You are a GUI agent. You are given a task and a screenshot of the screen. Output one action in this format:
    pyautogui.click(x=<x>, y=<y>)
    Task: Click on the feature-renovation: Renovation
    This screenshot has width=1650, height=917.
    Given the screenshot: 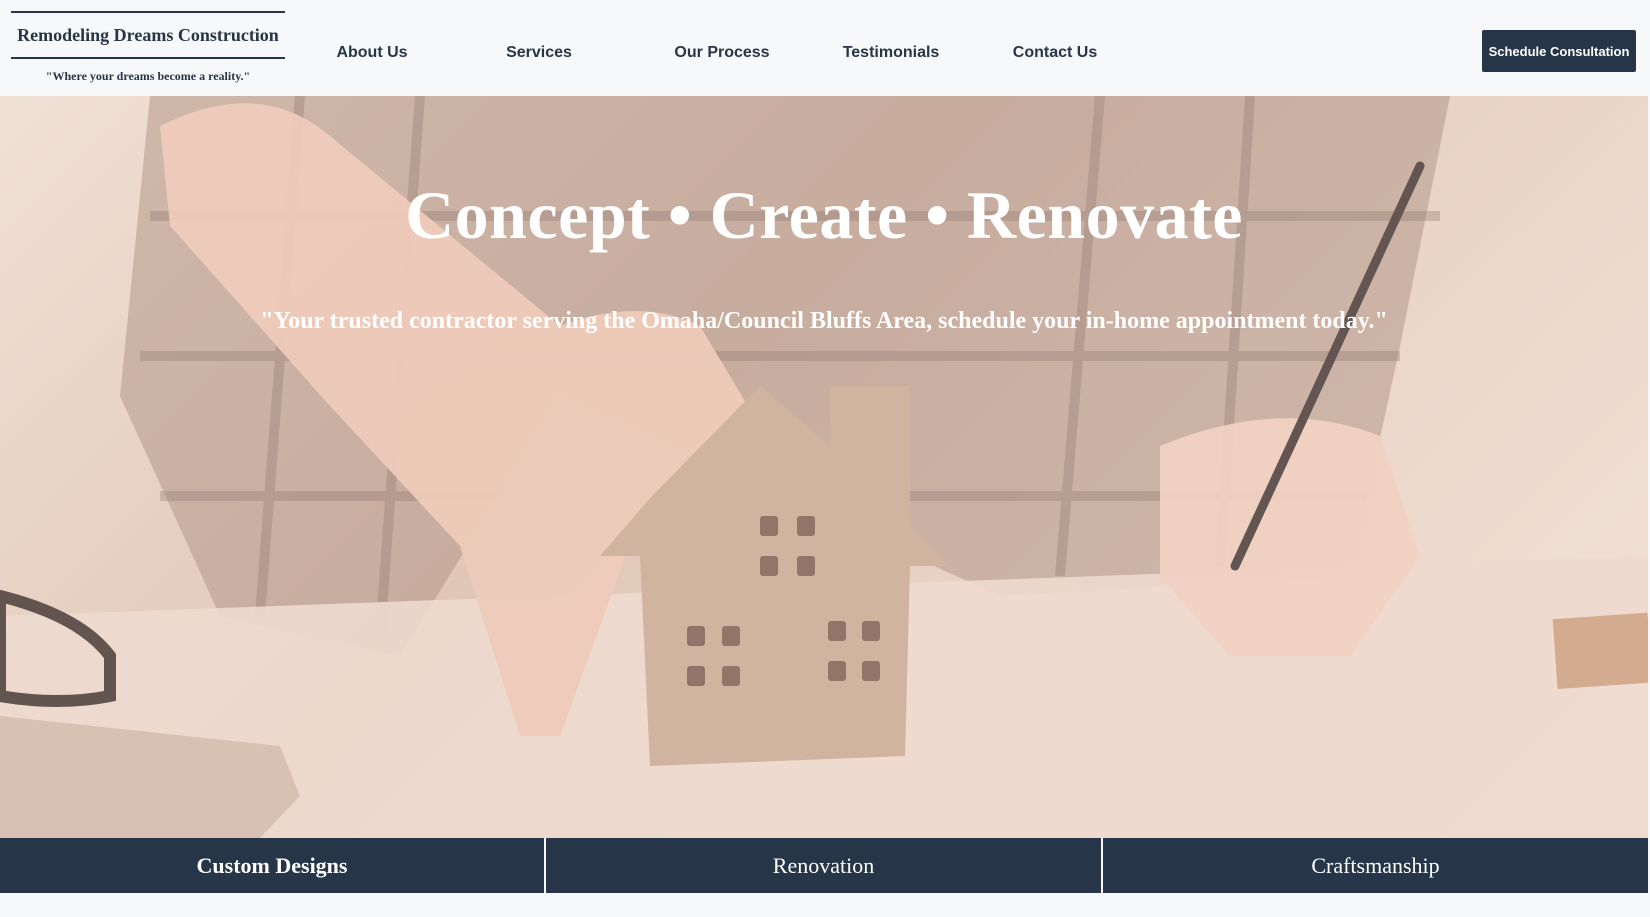 What is the action you would take?
    pyautogui.click(x=823, y=865)
    